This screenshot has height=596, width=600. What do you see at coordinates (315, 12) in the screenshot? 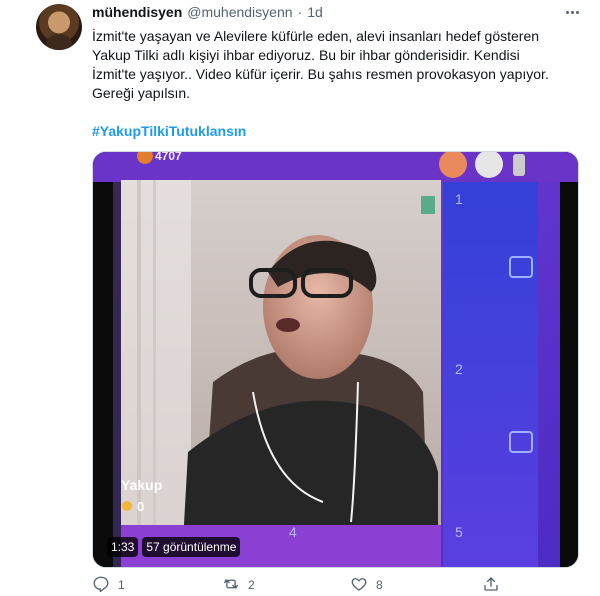
I see `timestamp: 1d` at bounding box center [315, 12].